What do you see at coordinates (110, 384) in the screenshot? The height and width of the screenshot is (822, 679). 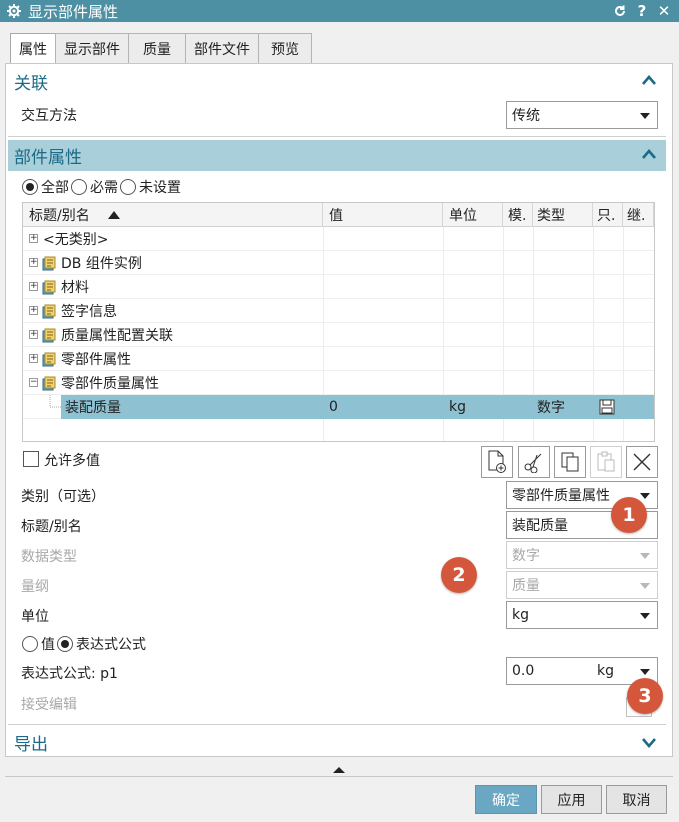 I see `tree-row-label: 零部件质量属性` at bounding box center [110, 384].